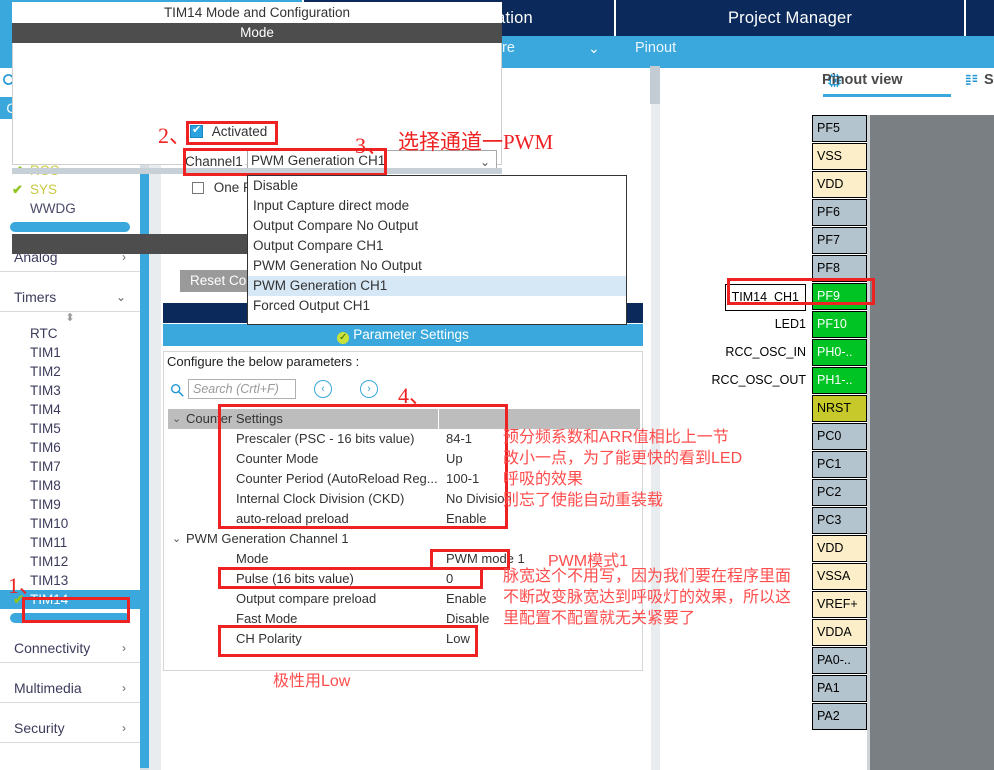 This screenshot has height=770, width=994. I want to click on pin-name: PF6, so click(828, 212).